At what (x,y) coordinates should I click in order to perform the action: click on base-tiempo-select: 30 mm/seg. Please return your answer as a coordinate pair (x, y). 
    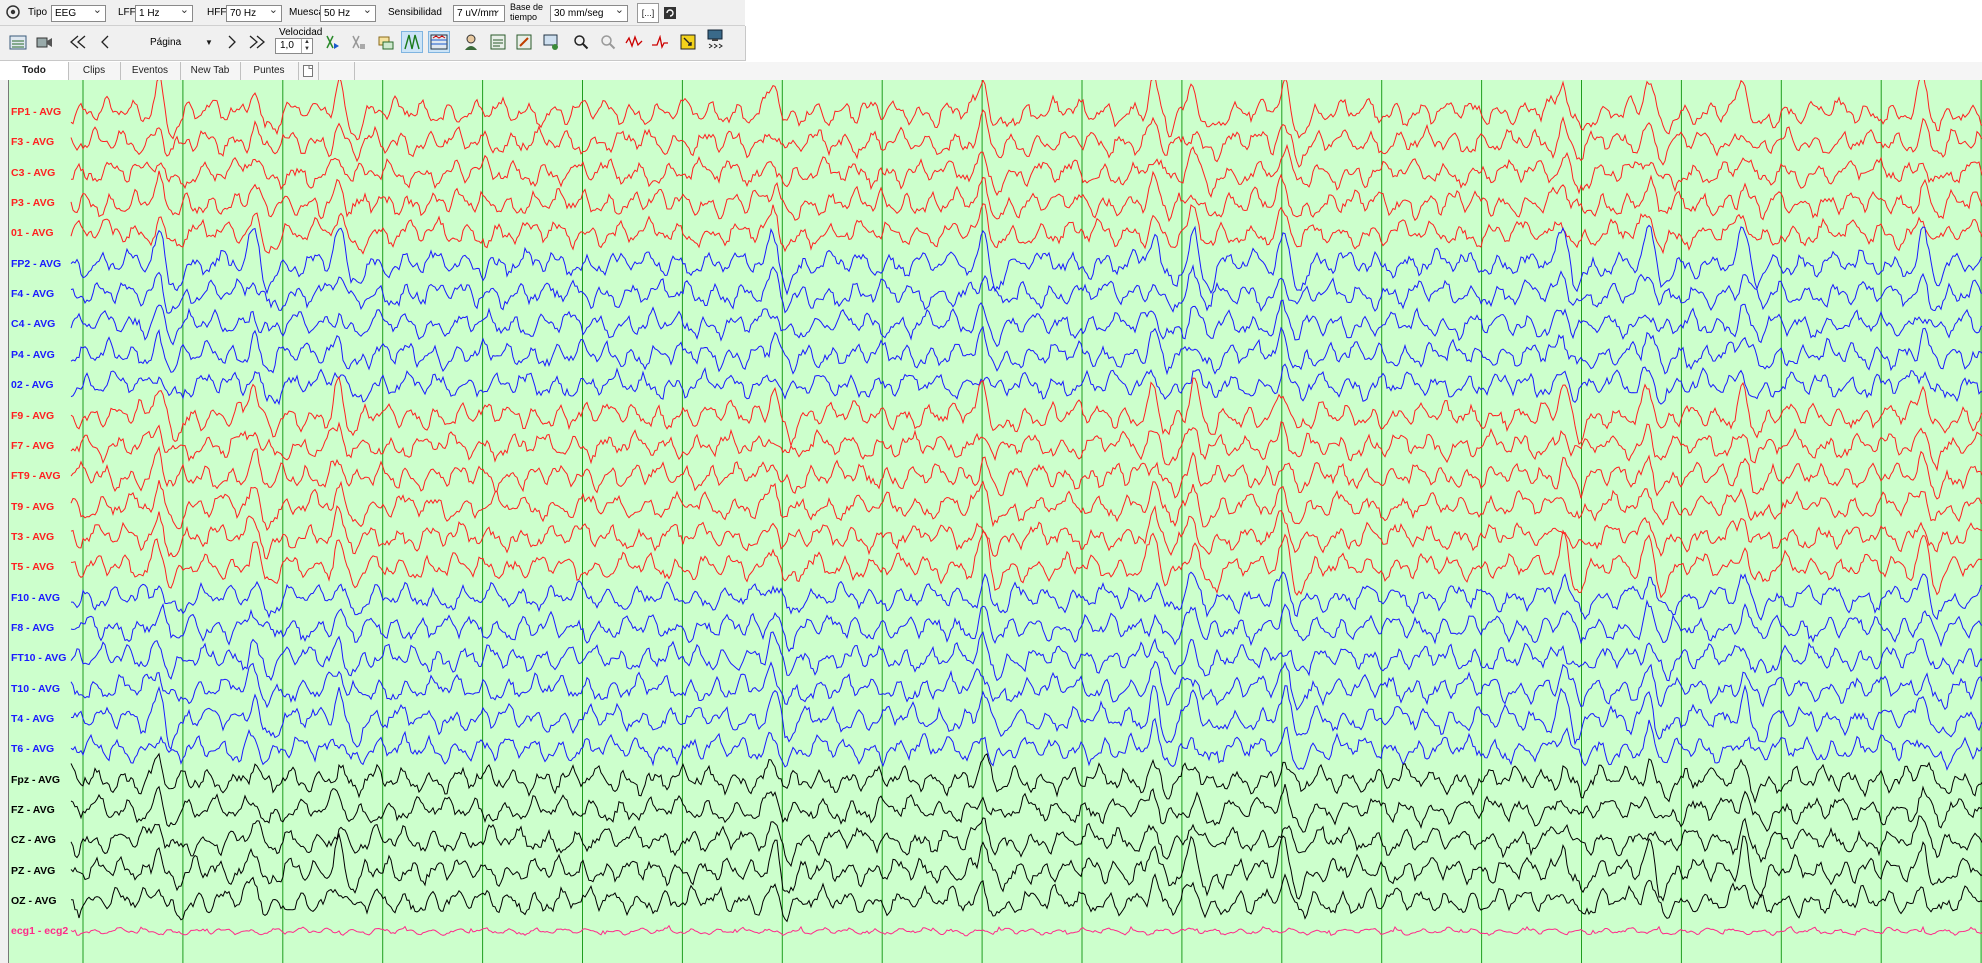
    Looking at the image, I should click on (589, 13).